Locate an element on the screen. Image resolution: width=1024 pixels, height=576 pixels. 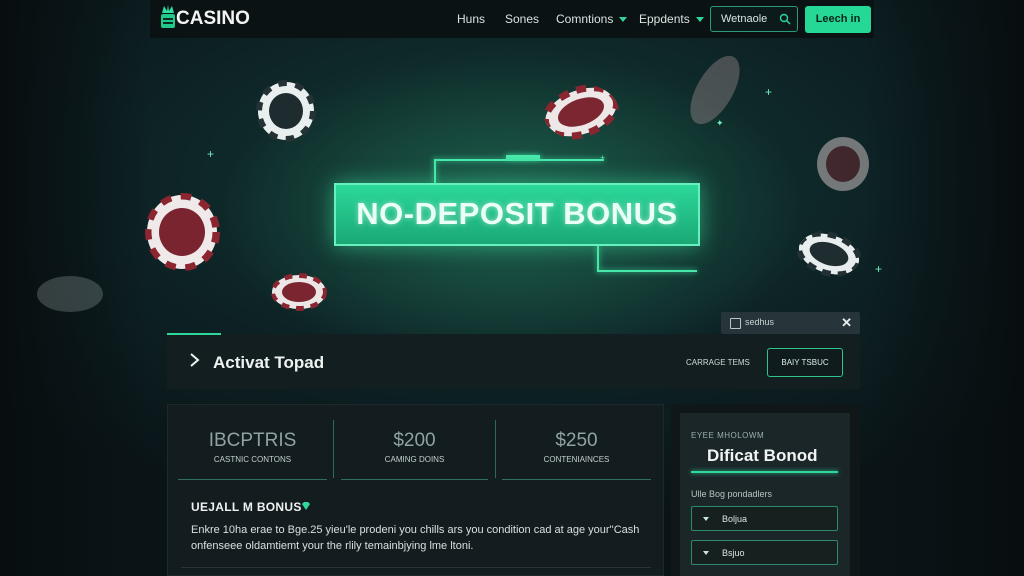
nav-link-comntions: Comntions is located at coordinates (592, 19).